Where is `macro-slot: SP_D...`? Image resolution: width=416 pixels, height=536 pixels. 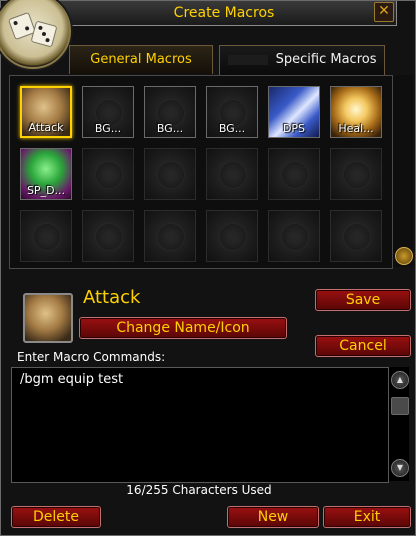
macro-slot: SP_D... is located at coordinates (46, 174).